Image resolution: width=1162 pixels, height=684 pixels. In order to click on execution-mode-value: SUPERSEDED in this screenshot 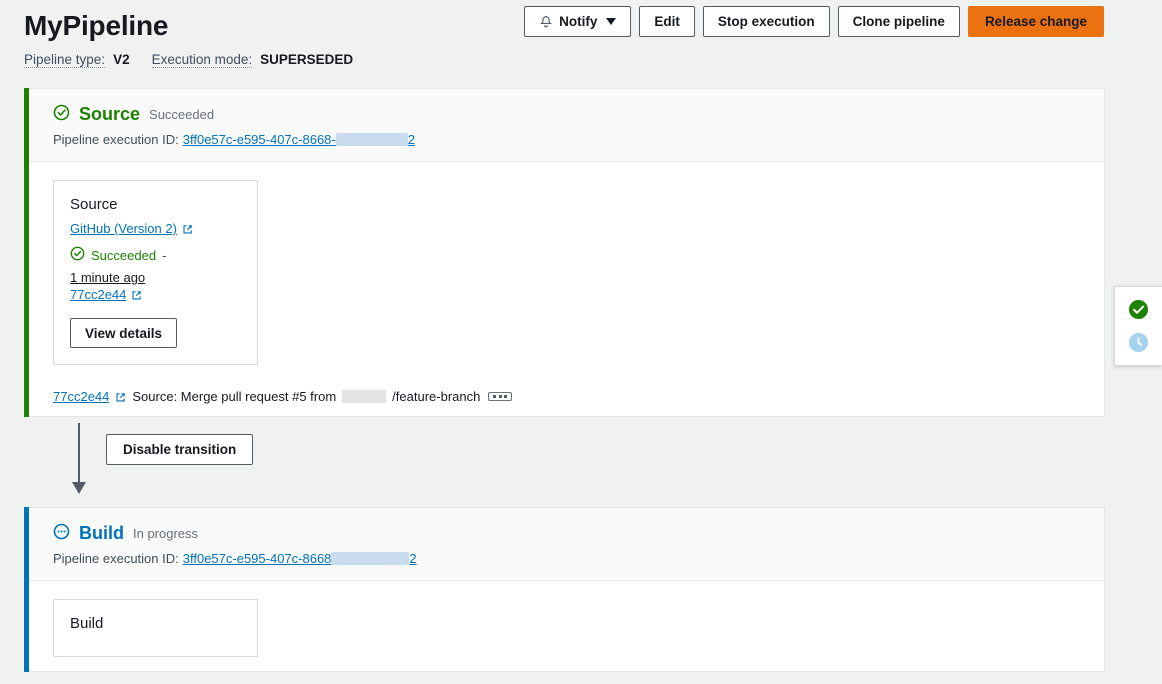, I will do `click(307, 59)`.